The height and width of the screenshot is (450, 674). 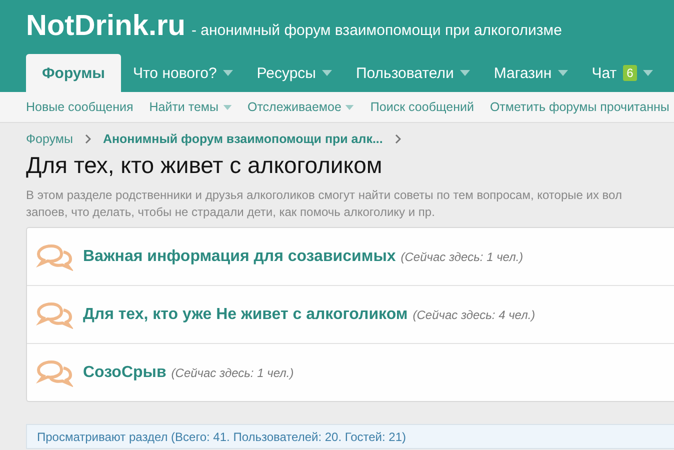 I want to click on sub-nav-link: Найти темы, so click(x=190, y=107).